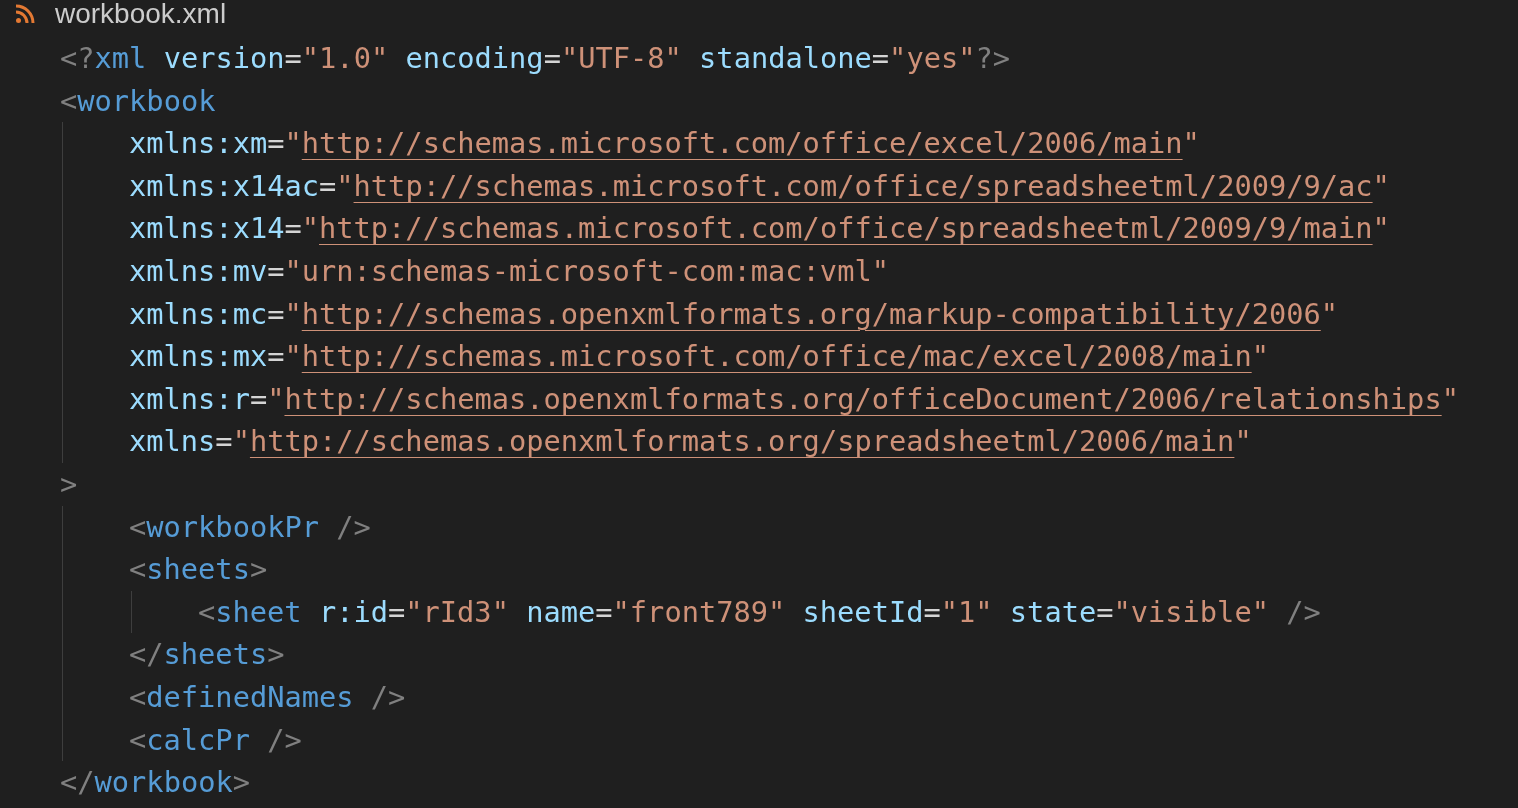 This screenshot has width=1518, height=808. What do you see at coordinates (207, 654) in the screenshot?
I see `code-line: </sheets>` at bounding box center [207, 654].